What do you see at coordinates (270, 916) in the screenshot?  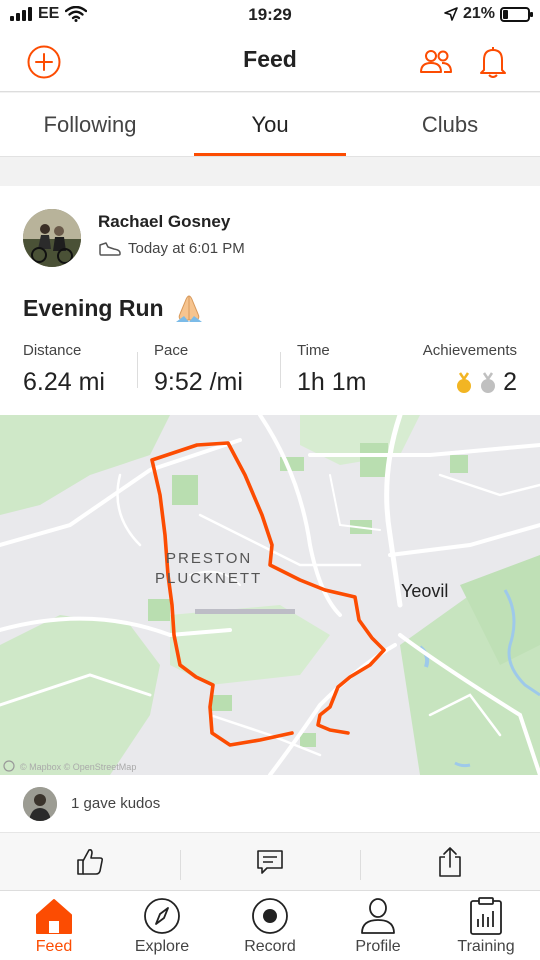 I see `record-icon` at bounding box center [270, 916].